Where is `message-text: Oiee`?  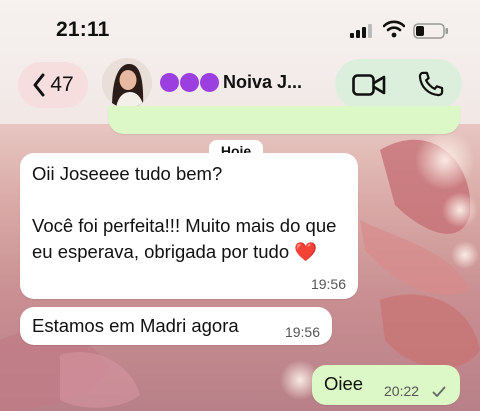
message-text: Oiee is located at coordinates (344, 383).